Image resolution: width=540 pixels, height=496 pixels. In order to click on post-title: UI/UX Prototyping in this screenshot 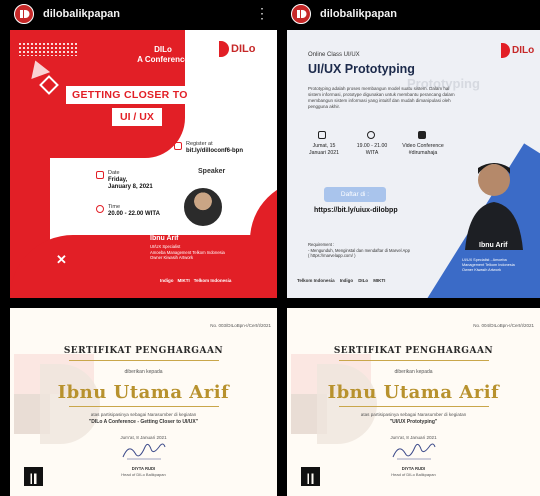, I will do `click(361, 69)`.